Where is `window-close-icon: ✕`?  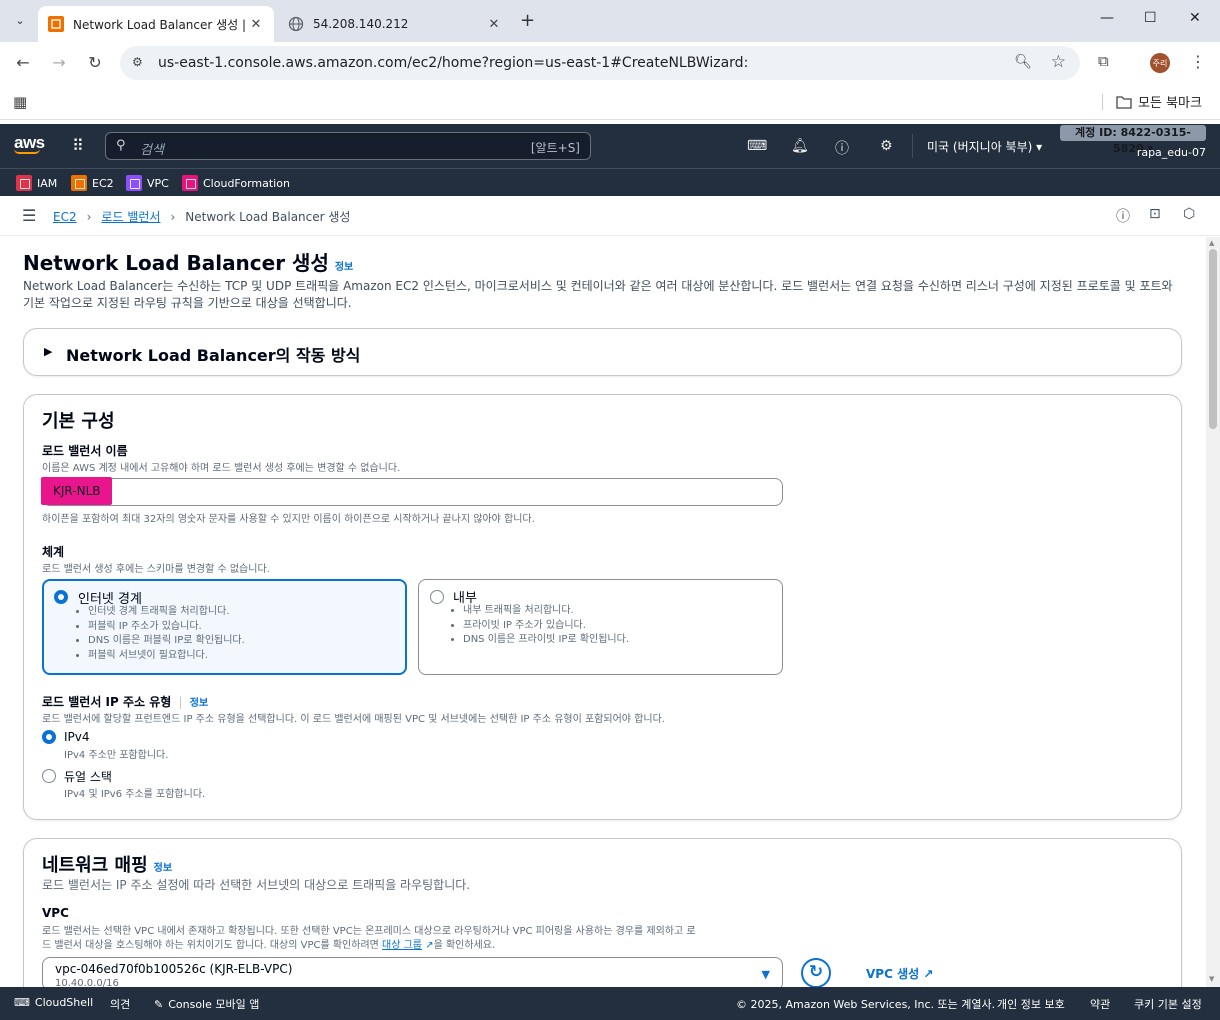
window-close-icon: ✕ is located at coordinates (1195, 18).